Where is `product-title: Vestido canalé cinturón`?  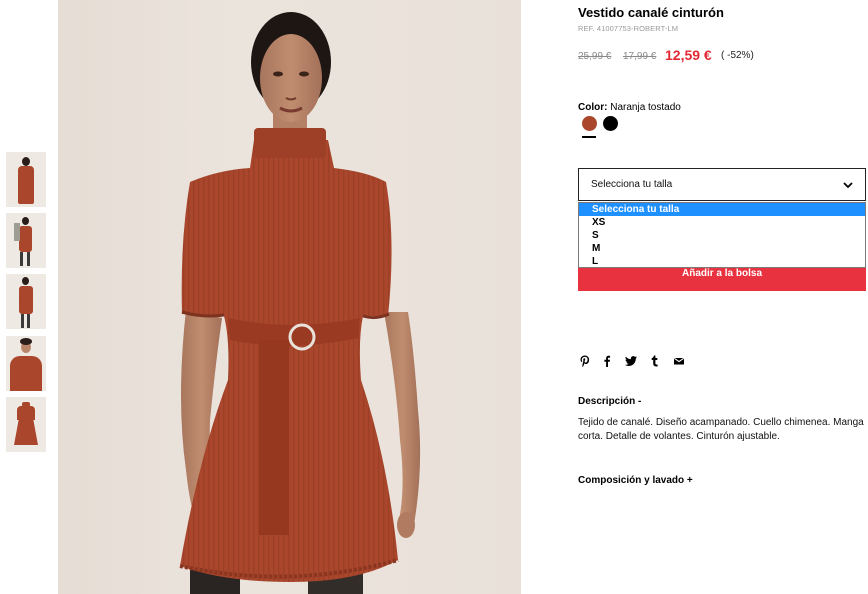 product-title: Vestido canalé cinturón is located at coordinates (651, 12).